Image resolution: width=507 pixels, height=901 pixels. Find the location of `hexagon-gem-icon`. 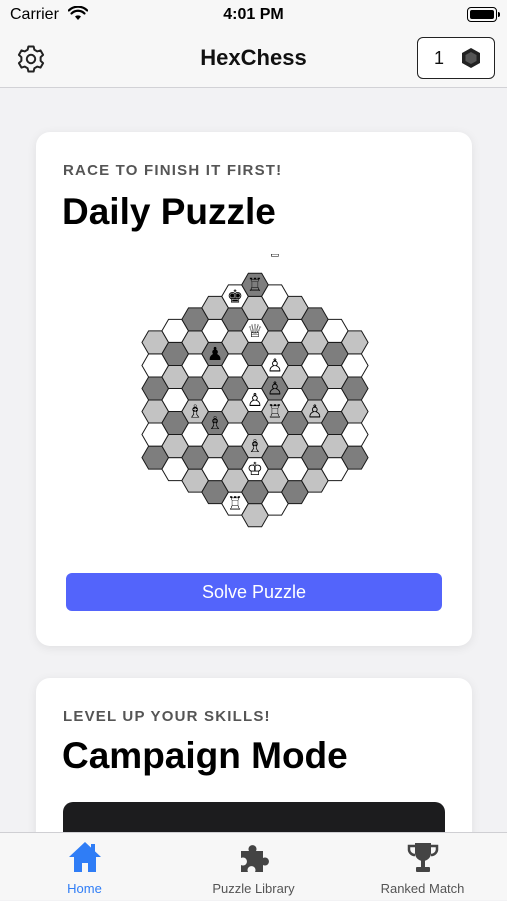

hexagon-gem-icon is located at coordinates (471, 58).